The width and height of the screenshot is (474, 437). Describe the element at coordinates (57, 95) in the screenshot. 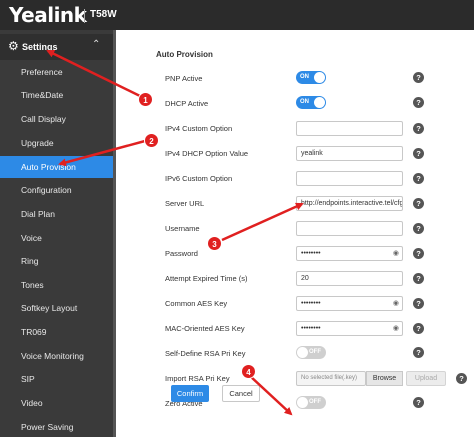

I see `sidebar-item-time-date: Time&Date` at that location.